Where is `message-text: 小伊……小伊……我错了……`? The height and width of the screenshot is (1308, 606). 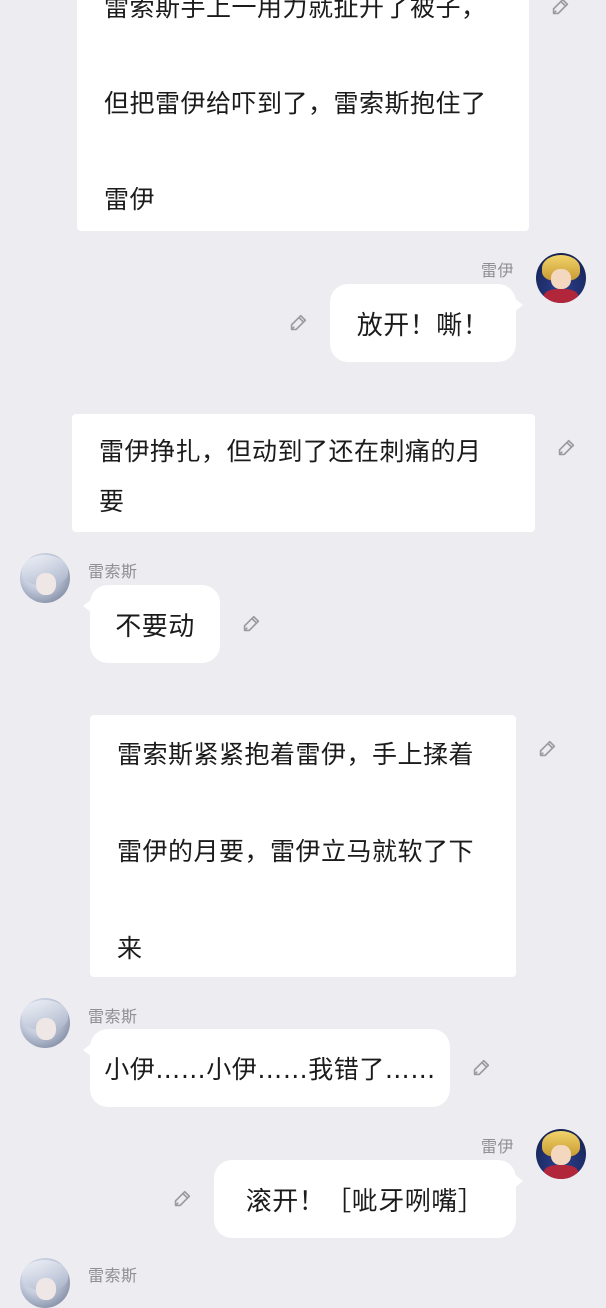
message-text: 小伊……小伊……我错了…… is located at coordinates (270, 1069).